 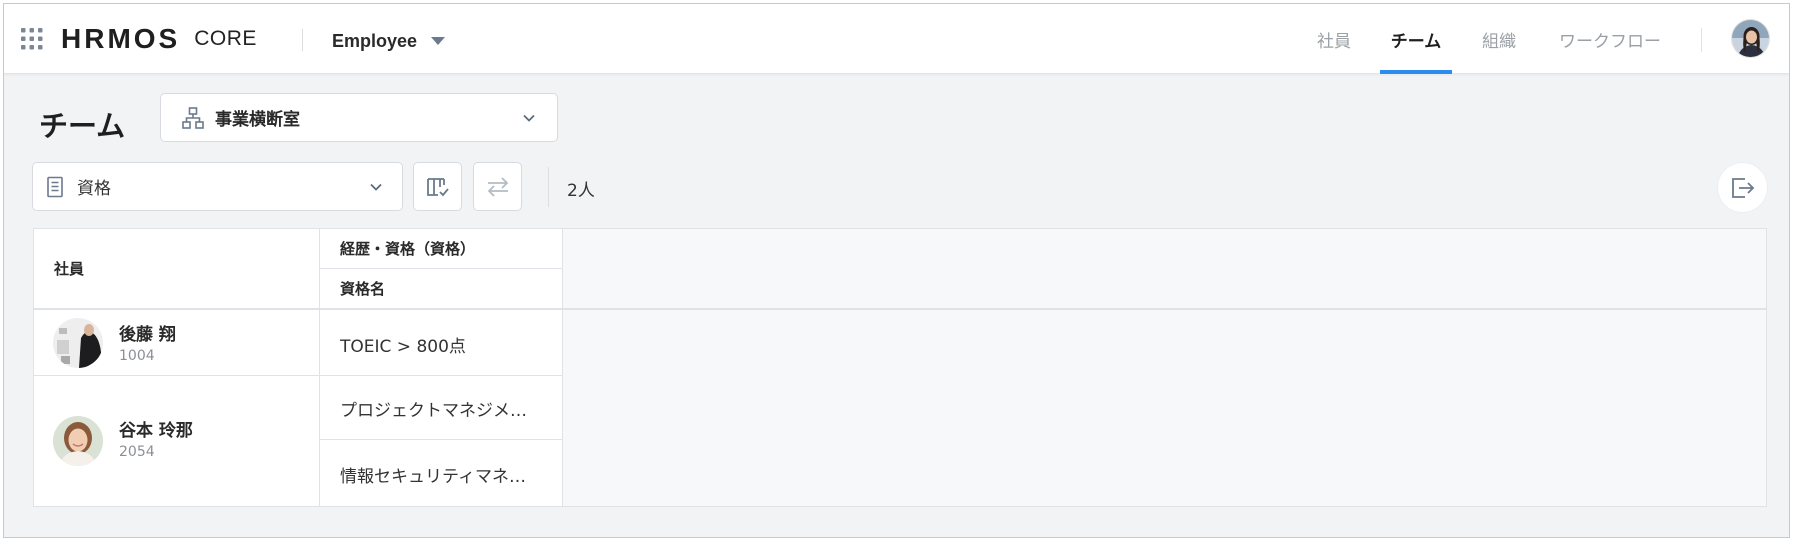 I want to click on table-row: 谷本 玲那 2054, so click(x=176, y=441).